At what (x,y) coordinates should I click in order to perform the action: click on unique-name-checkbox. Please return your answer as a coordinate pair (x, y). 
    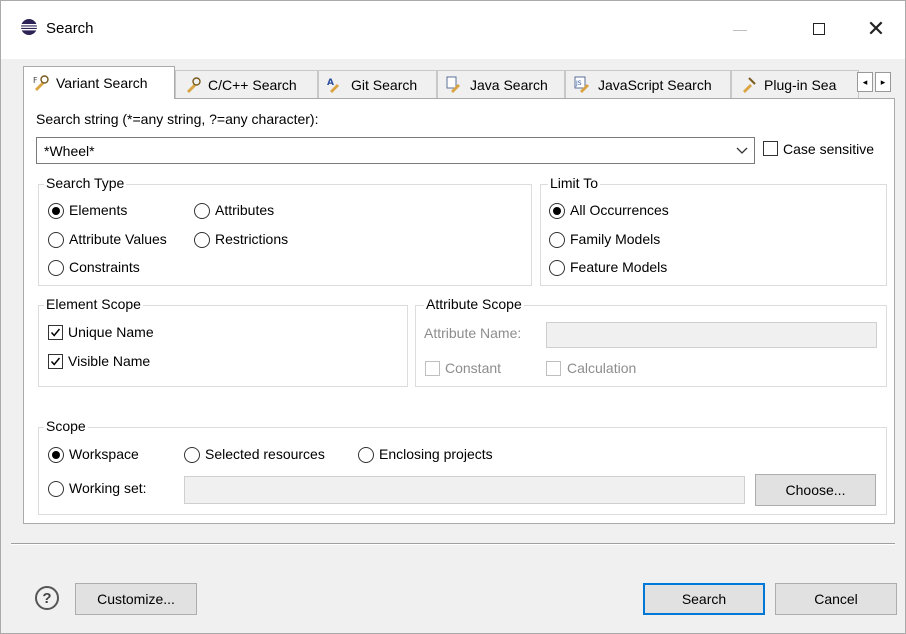
    Looking at the image, I should click on (55, 332).